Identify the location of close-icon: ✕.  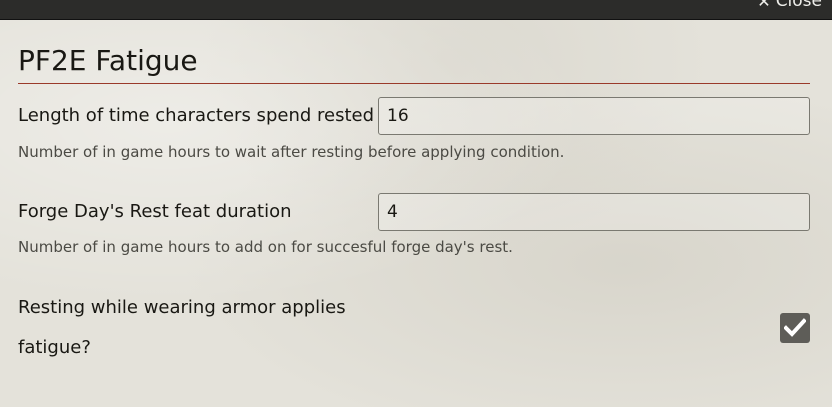
(764, 5).